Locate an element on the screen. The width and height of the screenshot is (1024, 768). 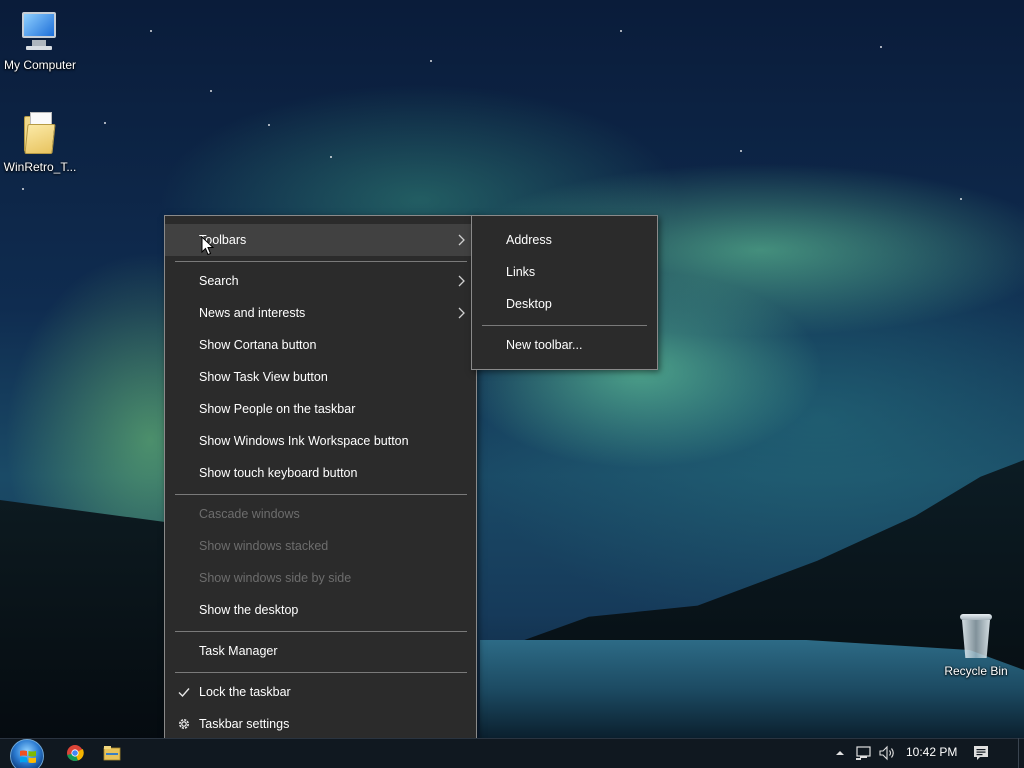
menu-item-label: Address is located at coordinates (529, 240).